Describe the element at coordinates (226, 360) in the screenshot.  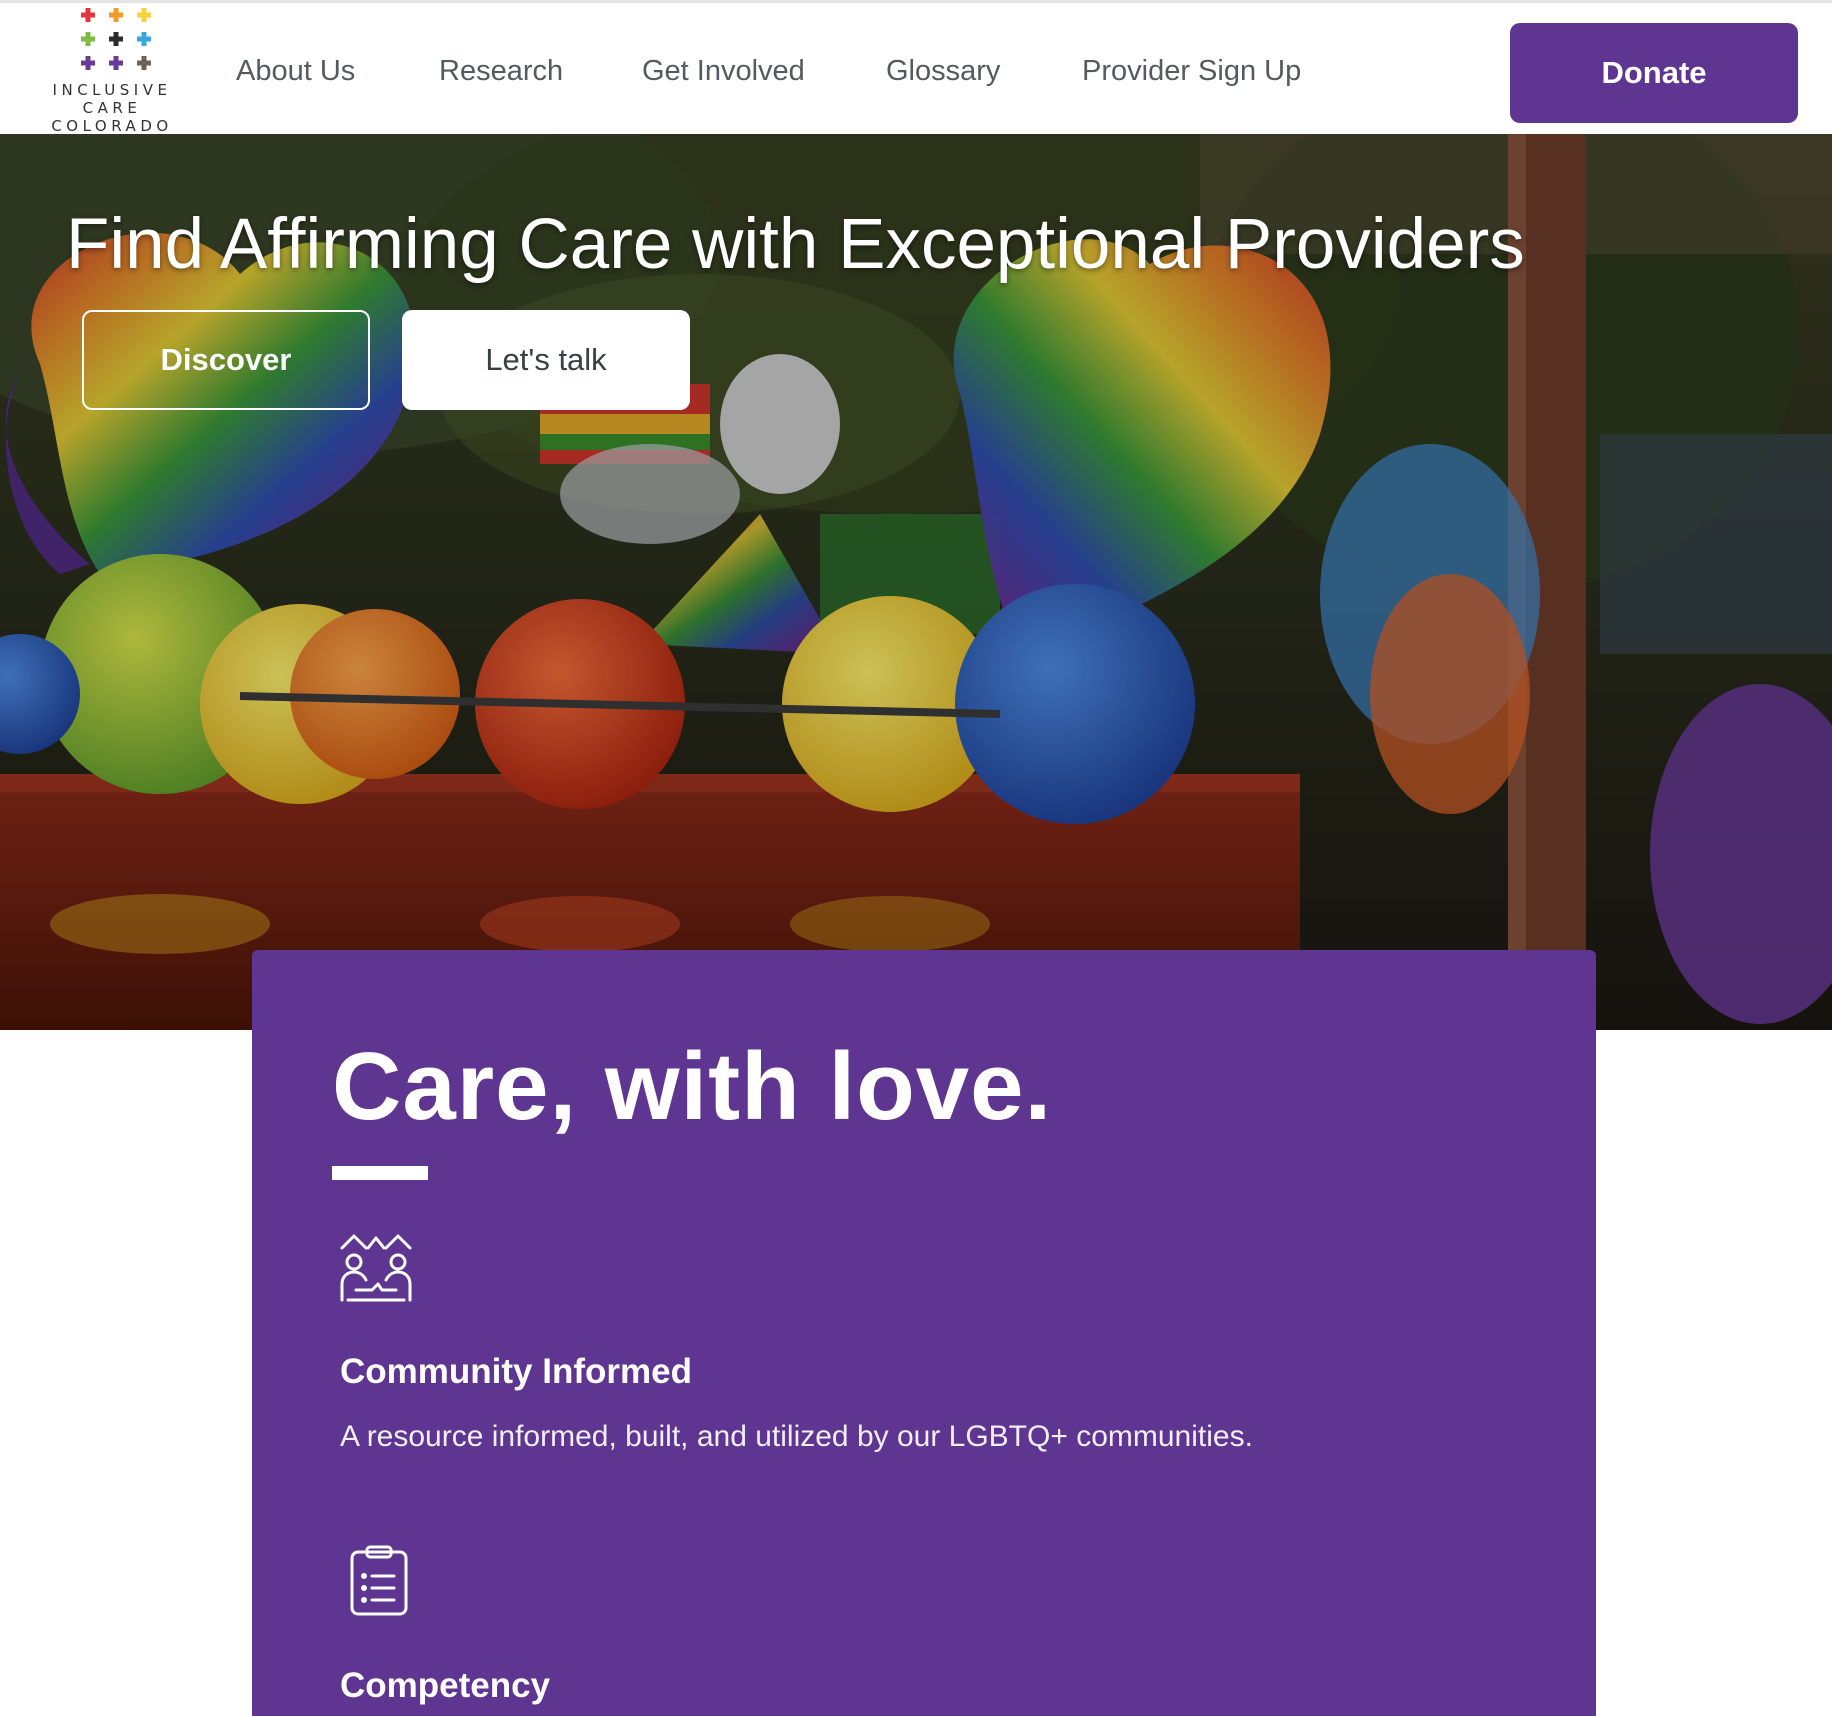
I see `discover-button: Discover` at that location.